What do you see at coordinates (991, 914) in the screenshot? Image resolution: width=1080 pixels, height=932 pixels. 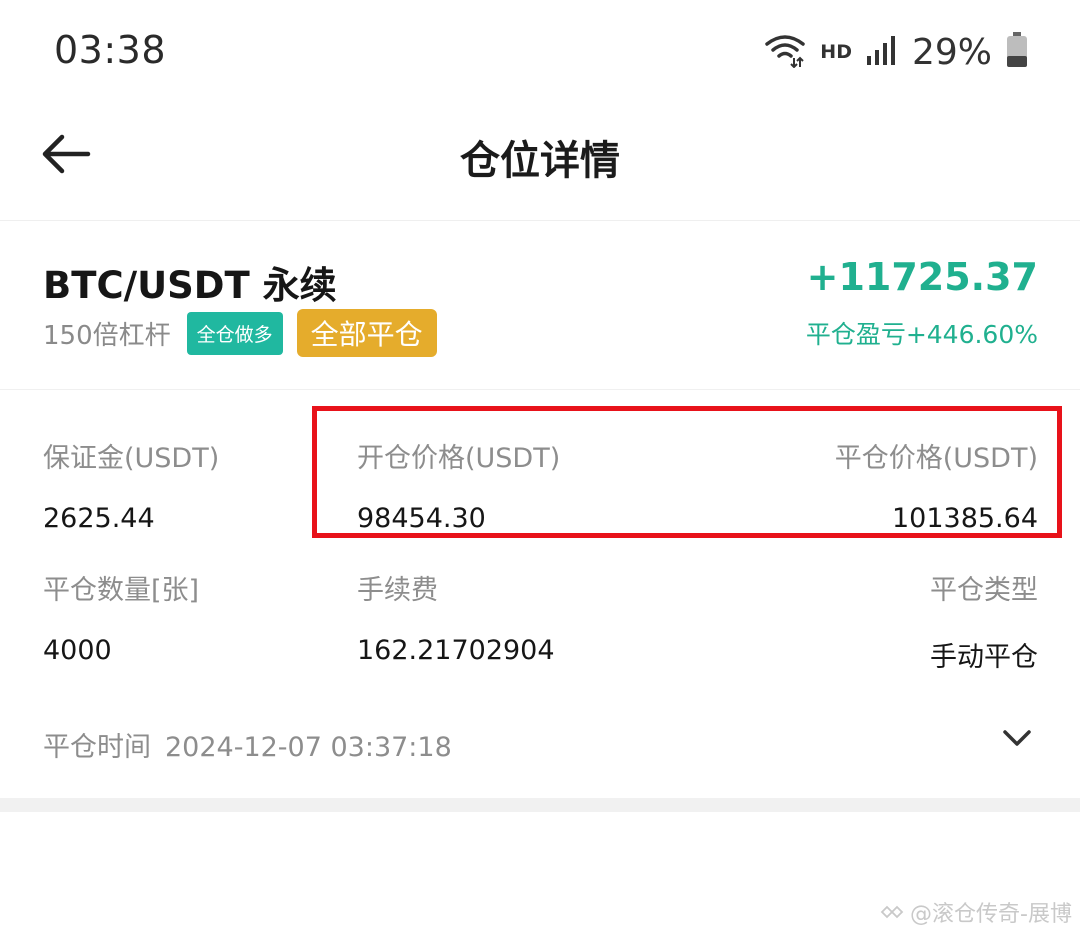 I see `watermark-text: @滚仓传奇-展博` at bounding box center [991, 914].